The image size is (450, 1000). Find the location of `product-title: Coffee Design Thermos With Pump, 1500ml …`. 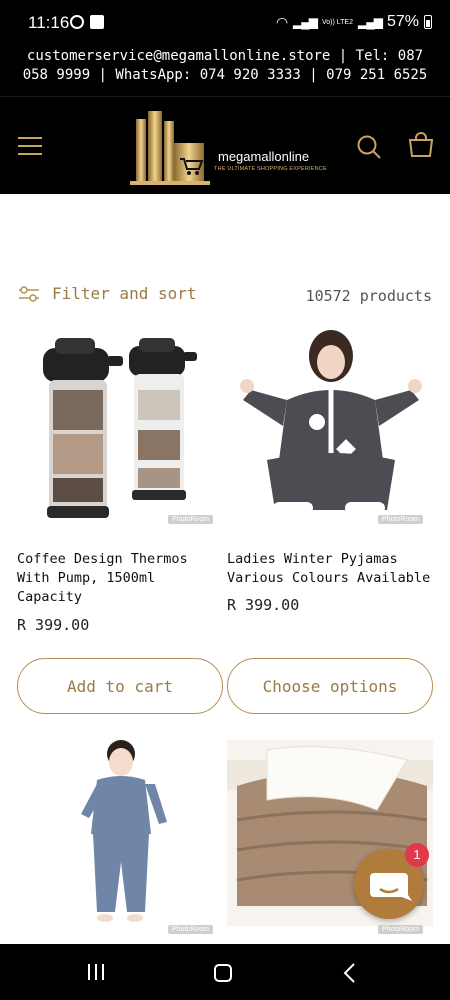

product-title: Coffee Design Thermos With Pump, 1500ml … is located at coordinates (120, 578).